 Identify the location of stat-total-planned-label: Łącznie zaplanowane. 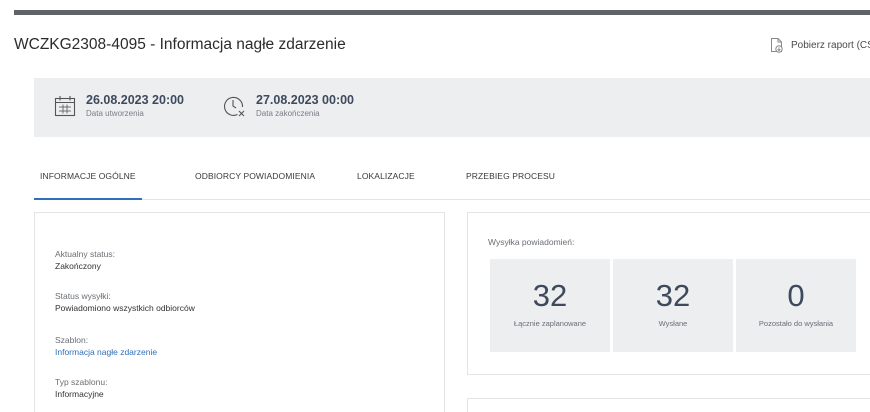
(550, 323).